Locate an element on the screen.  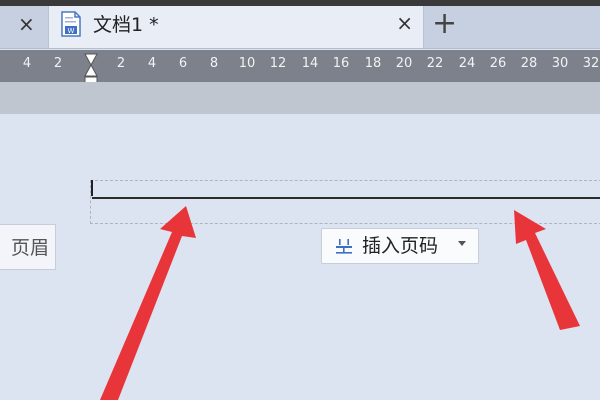
dropdown-caret-icon is located at coordinates (462, 243).